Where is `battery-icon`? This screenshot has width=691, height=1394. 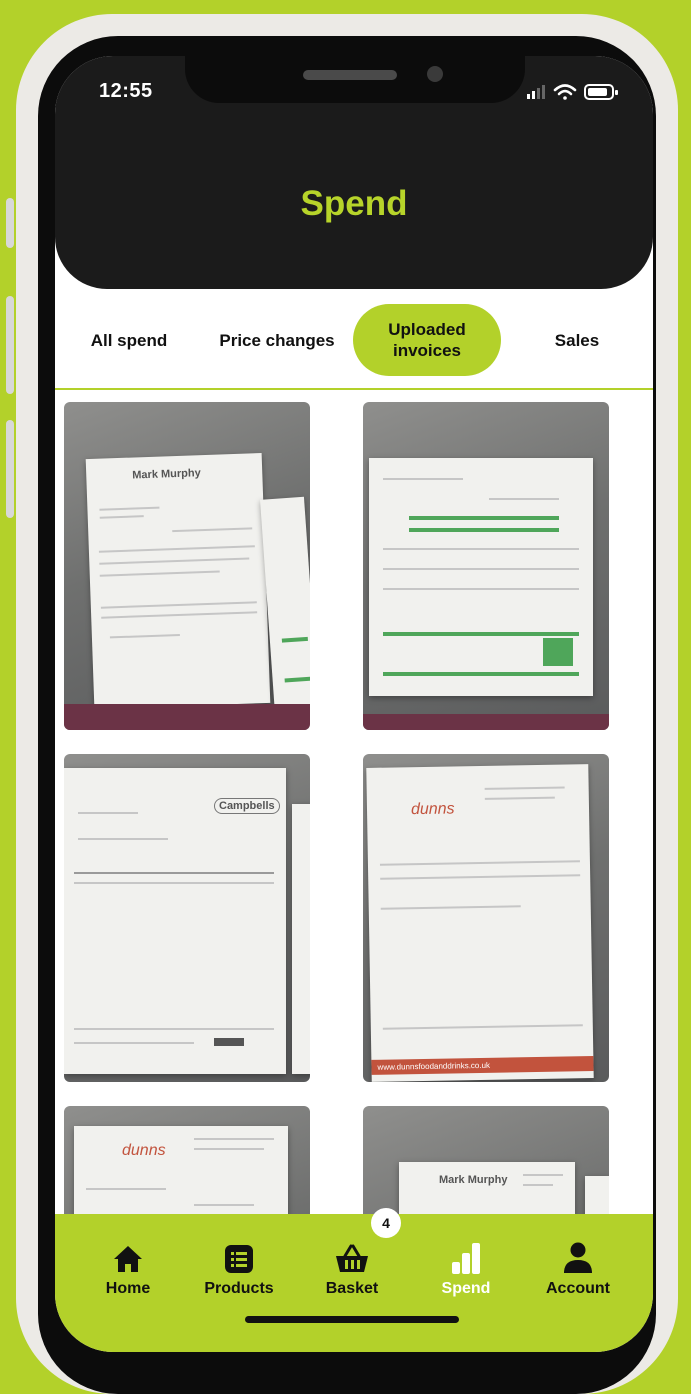 battery-icon is located at coordinates (601, 92).